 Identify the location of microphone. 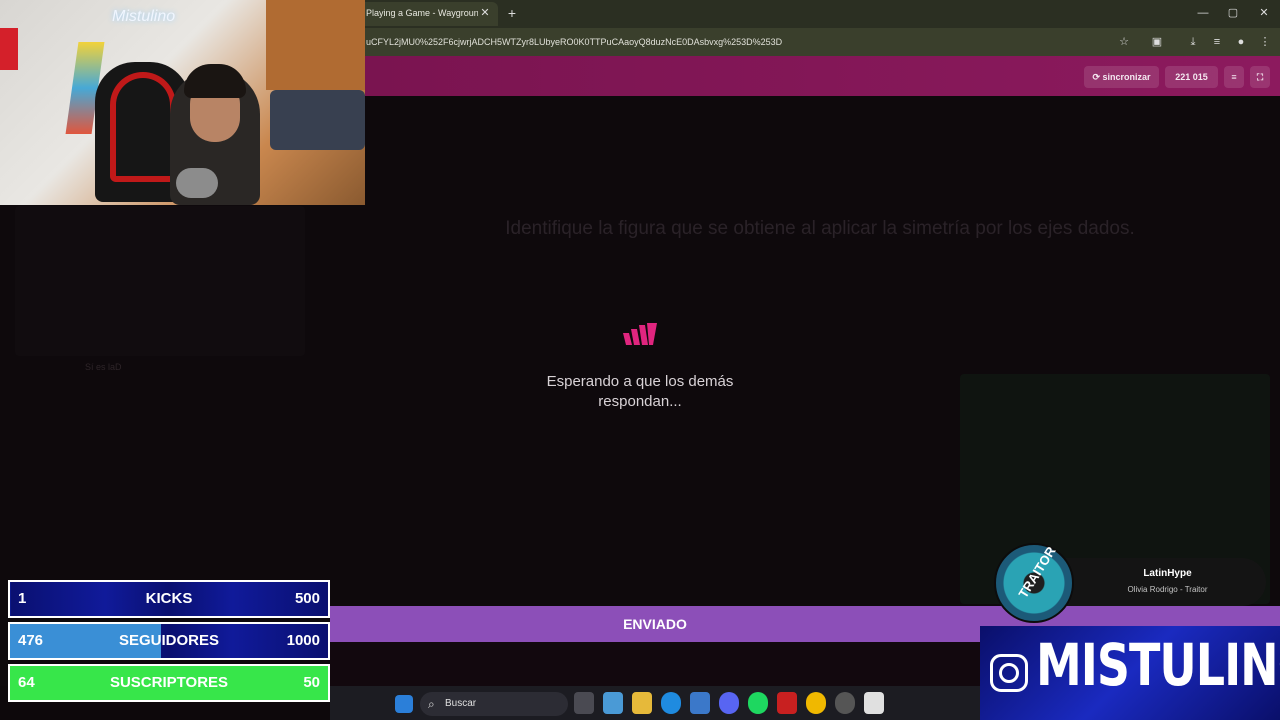
(197, 183).